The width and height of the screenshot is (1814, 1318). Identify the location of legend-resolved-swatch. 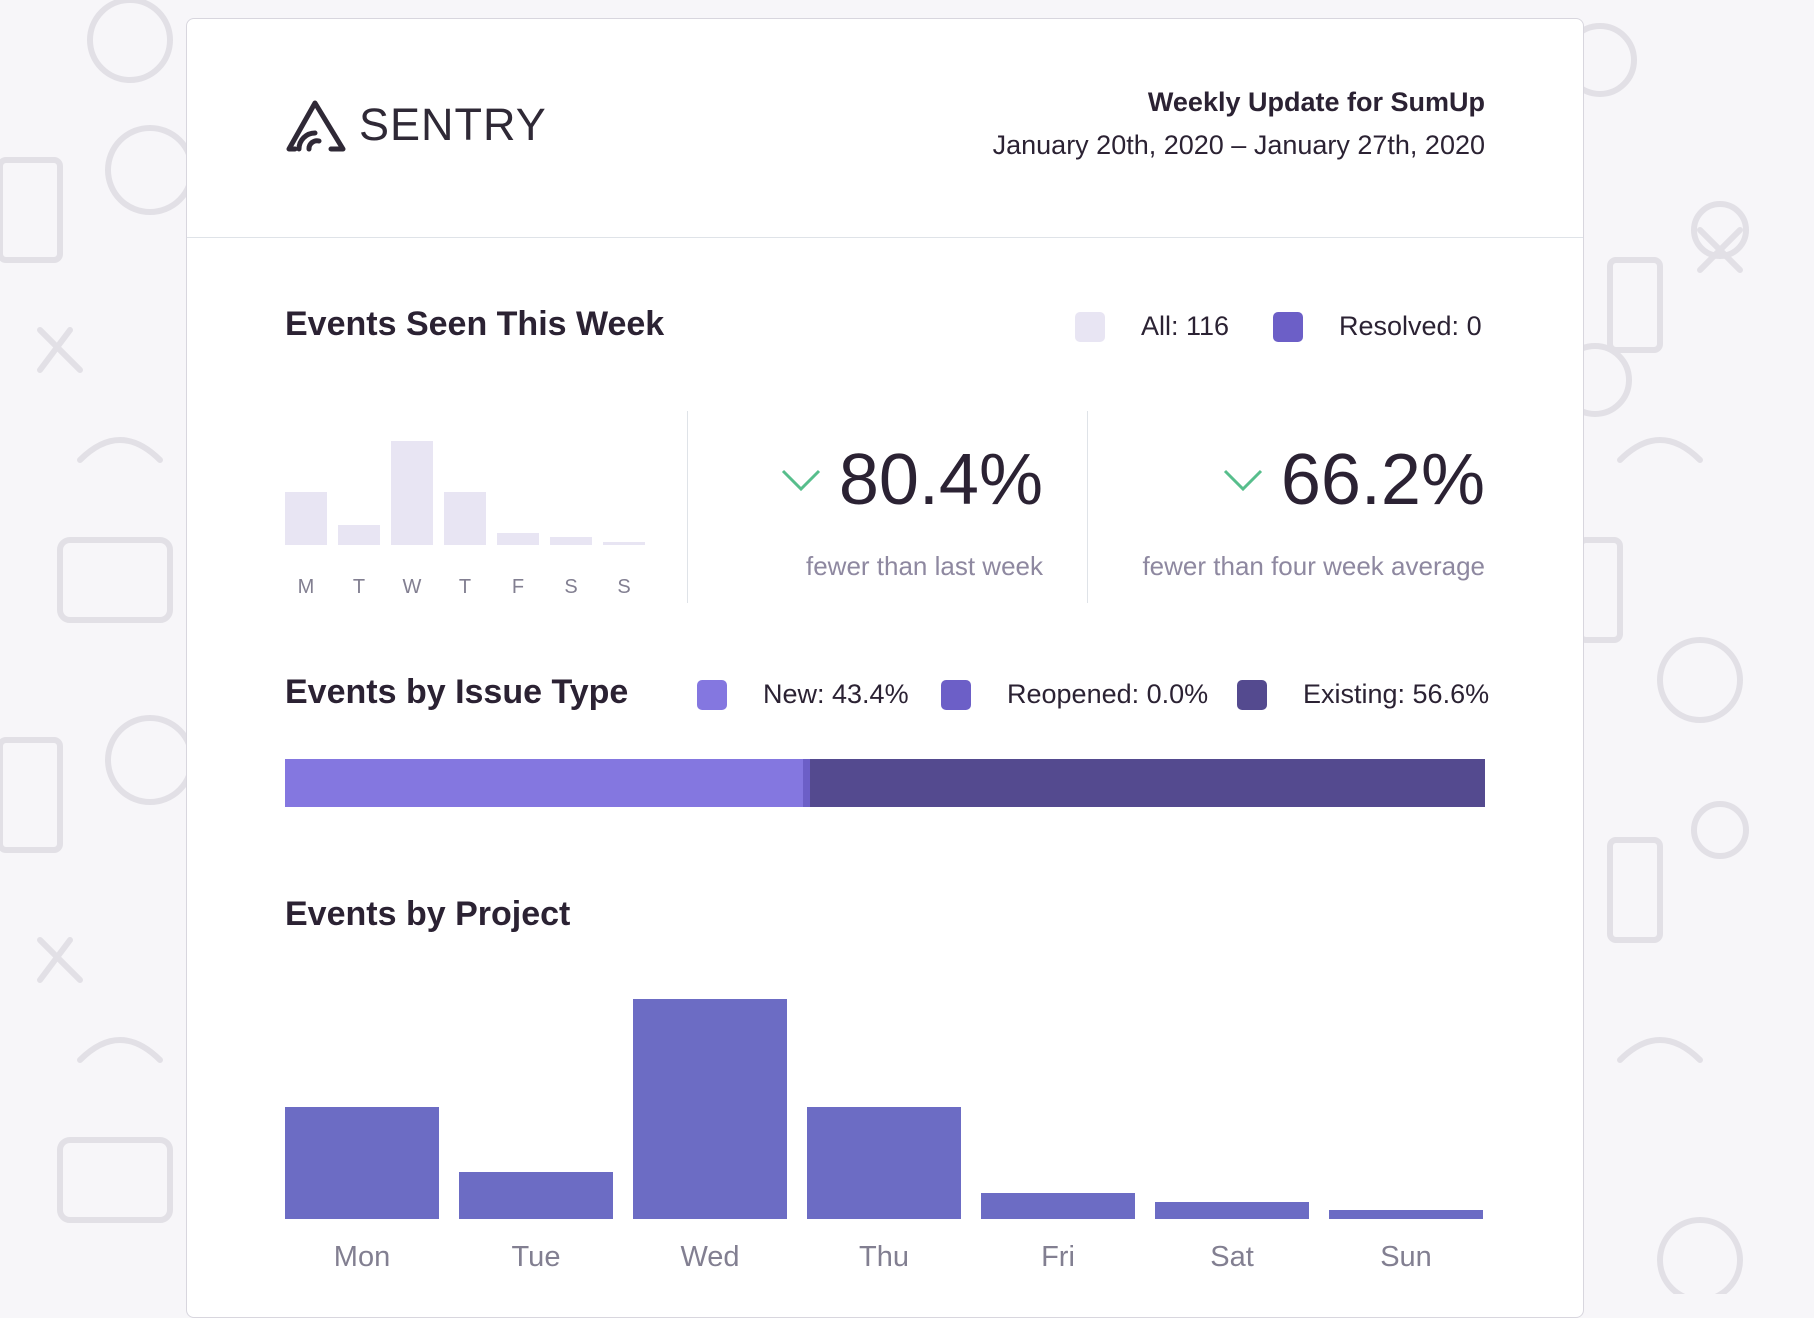
(1288, 326).